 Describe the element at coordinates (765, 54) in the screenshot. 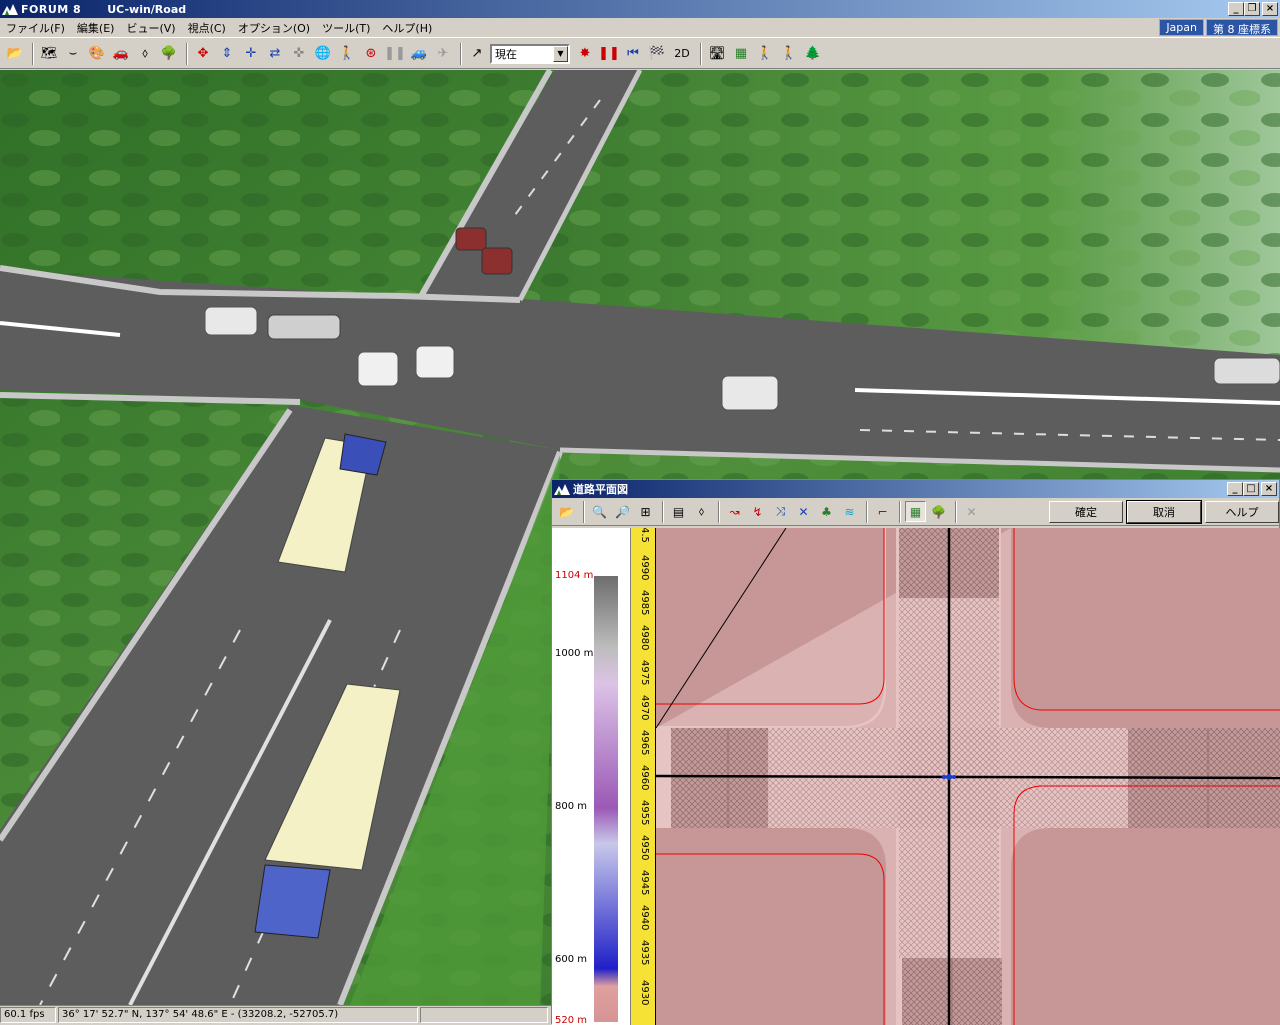

I see `person-red-icon: 🚶` at that location.